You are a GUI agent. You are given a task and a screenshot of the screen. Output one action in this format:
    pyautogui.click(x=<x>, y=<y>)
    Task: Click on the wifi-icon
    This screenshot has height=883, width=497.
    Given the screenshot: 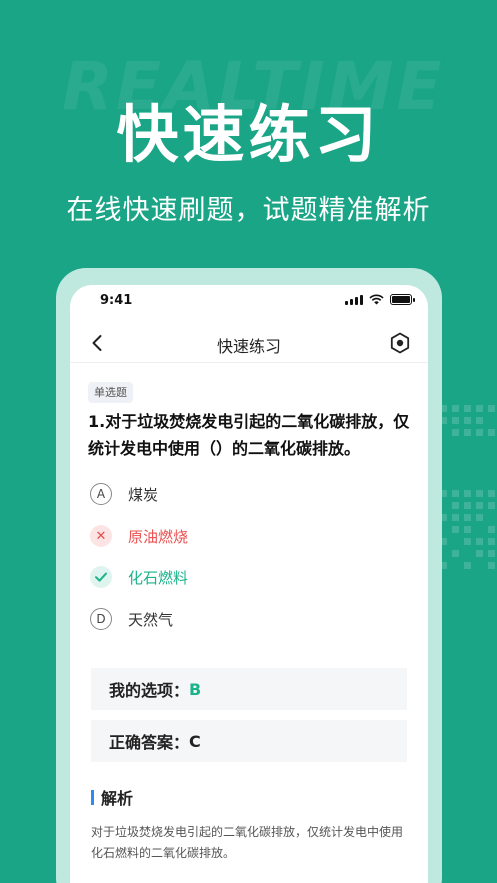 What is the action you would take?
    pyautogui.click(x=376, y=299)
    